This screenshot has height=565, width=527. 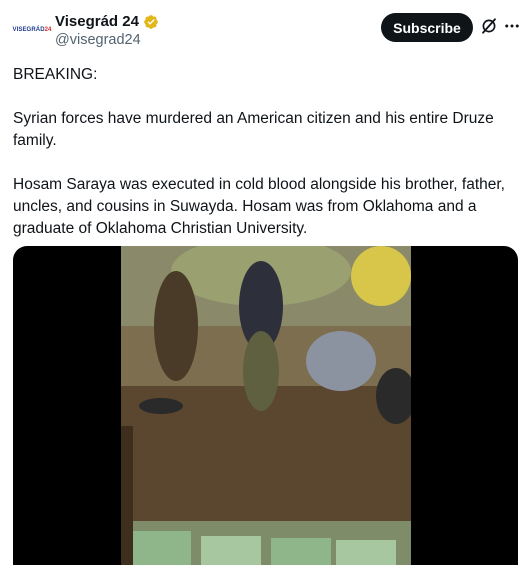 What do you see at coordinates (151, 21) in the screenshot?
I see `verified-badge-icon` at bounding box center [151, 21].